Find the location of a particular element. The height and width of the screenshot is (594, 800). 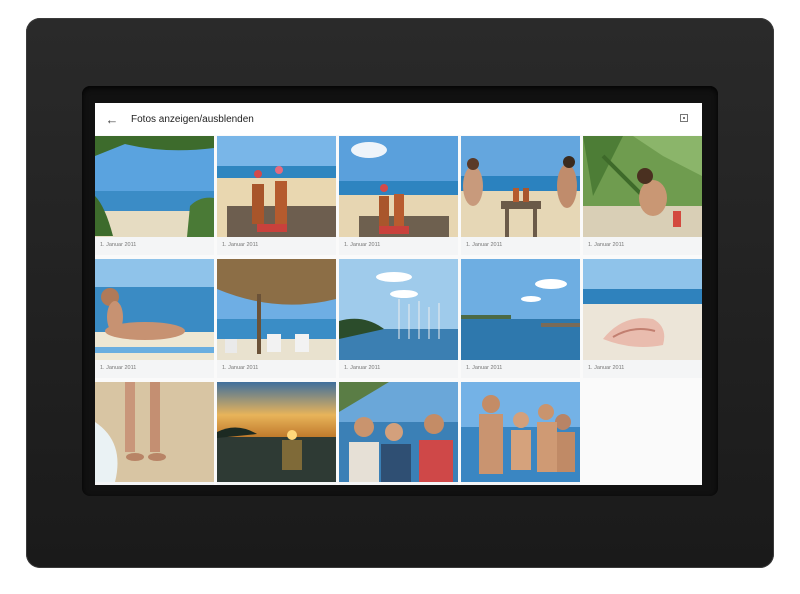

top-app-bar: ← Fotos anzeigen/ausblenden is located at coordinates (398, 119).